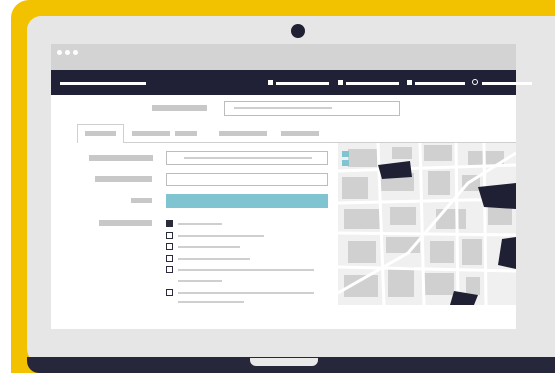 This screenshot has height=373, width=555. What do you see at coordinates (200, 281) in the screenshot?
I see `checkbox-5-label-line2` at bounding box center [200, 281].